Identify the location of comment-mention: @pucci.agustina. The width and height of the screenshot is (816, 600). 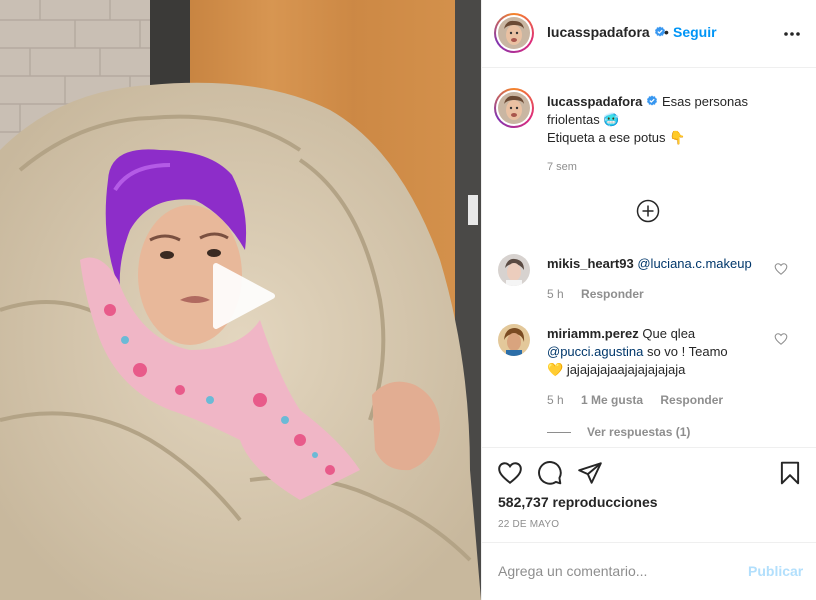
(595, 351).